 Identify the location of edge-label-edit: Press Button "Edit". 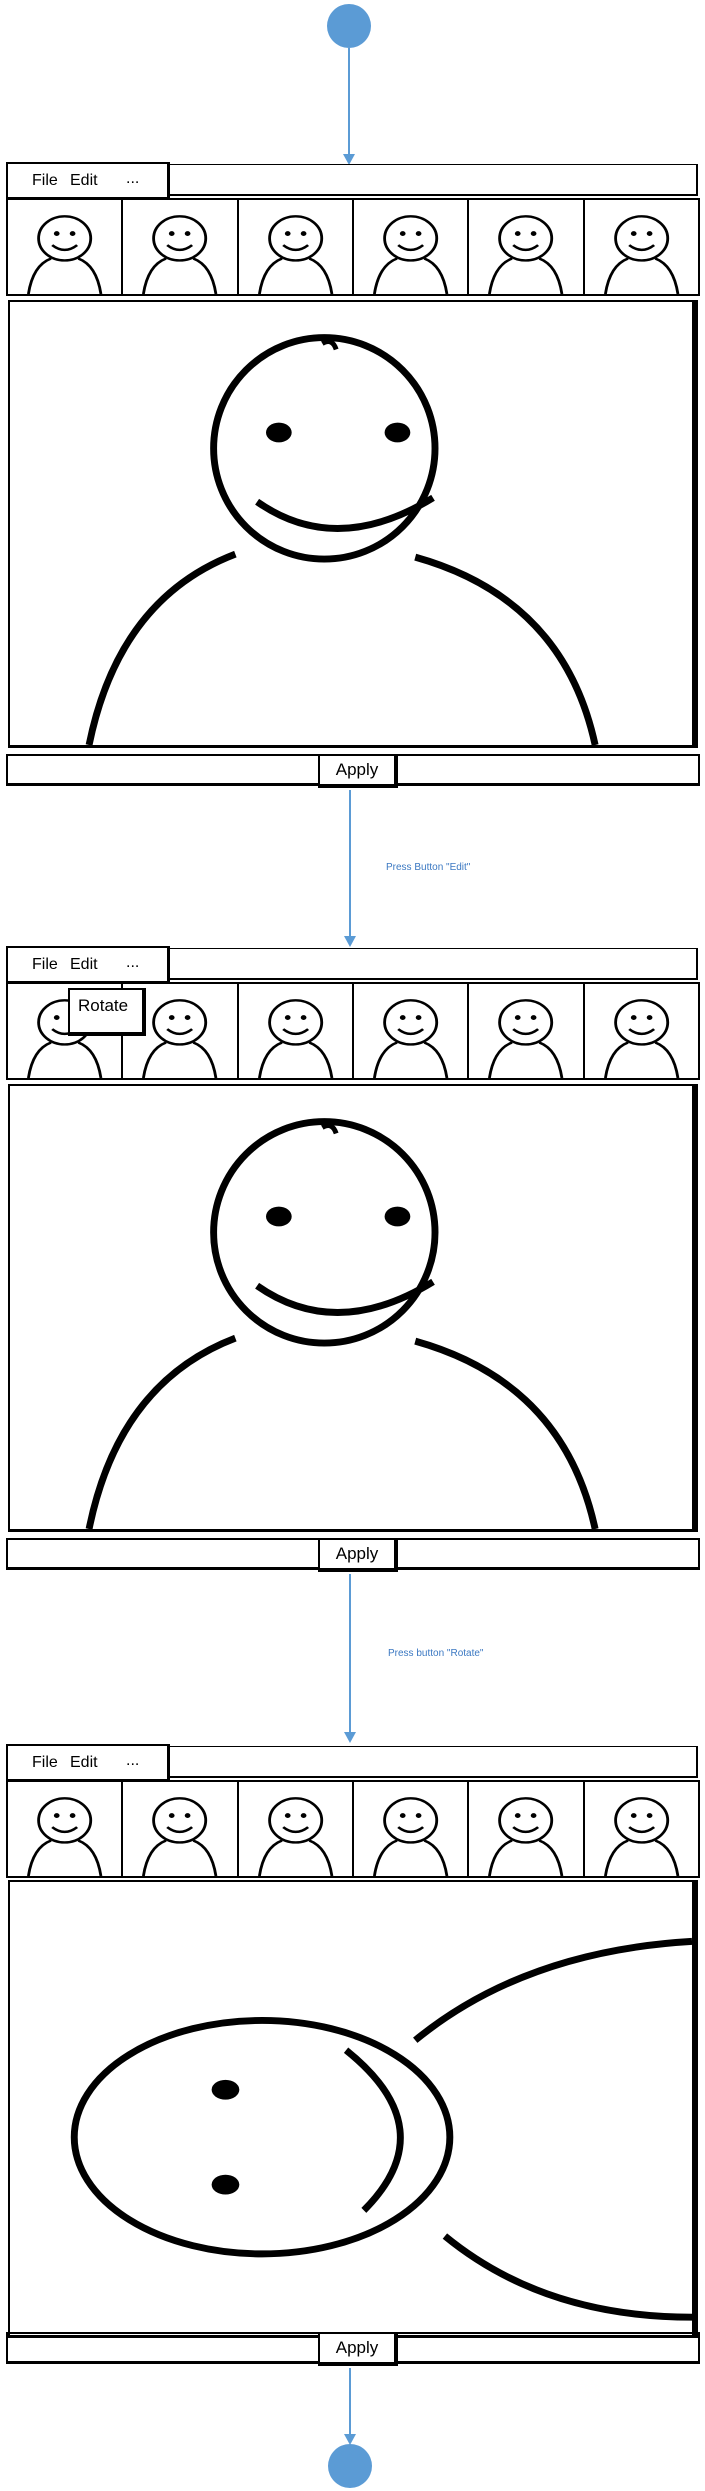
(428, 867).